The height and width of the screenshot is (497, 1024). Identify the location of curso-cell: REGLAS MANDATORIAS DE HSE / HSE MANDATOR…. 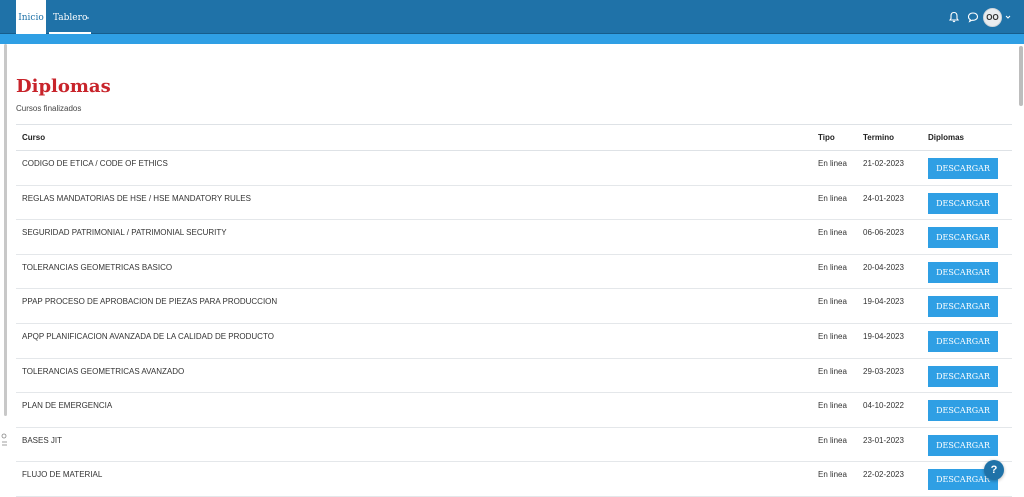
(136, 198).